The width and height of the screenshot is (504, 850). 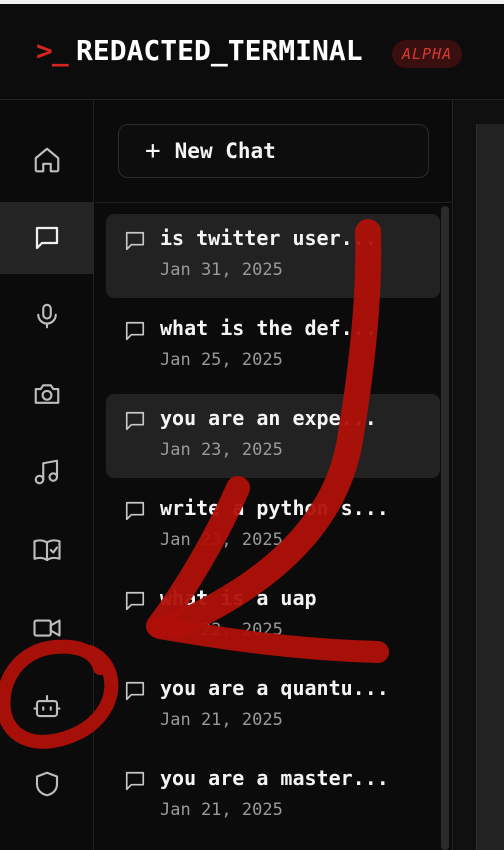 I want to click on chat-date: Jan 31, 2025, so click(x=221, y=270).